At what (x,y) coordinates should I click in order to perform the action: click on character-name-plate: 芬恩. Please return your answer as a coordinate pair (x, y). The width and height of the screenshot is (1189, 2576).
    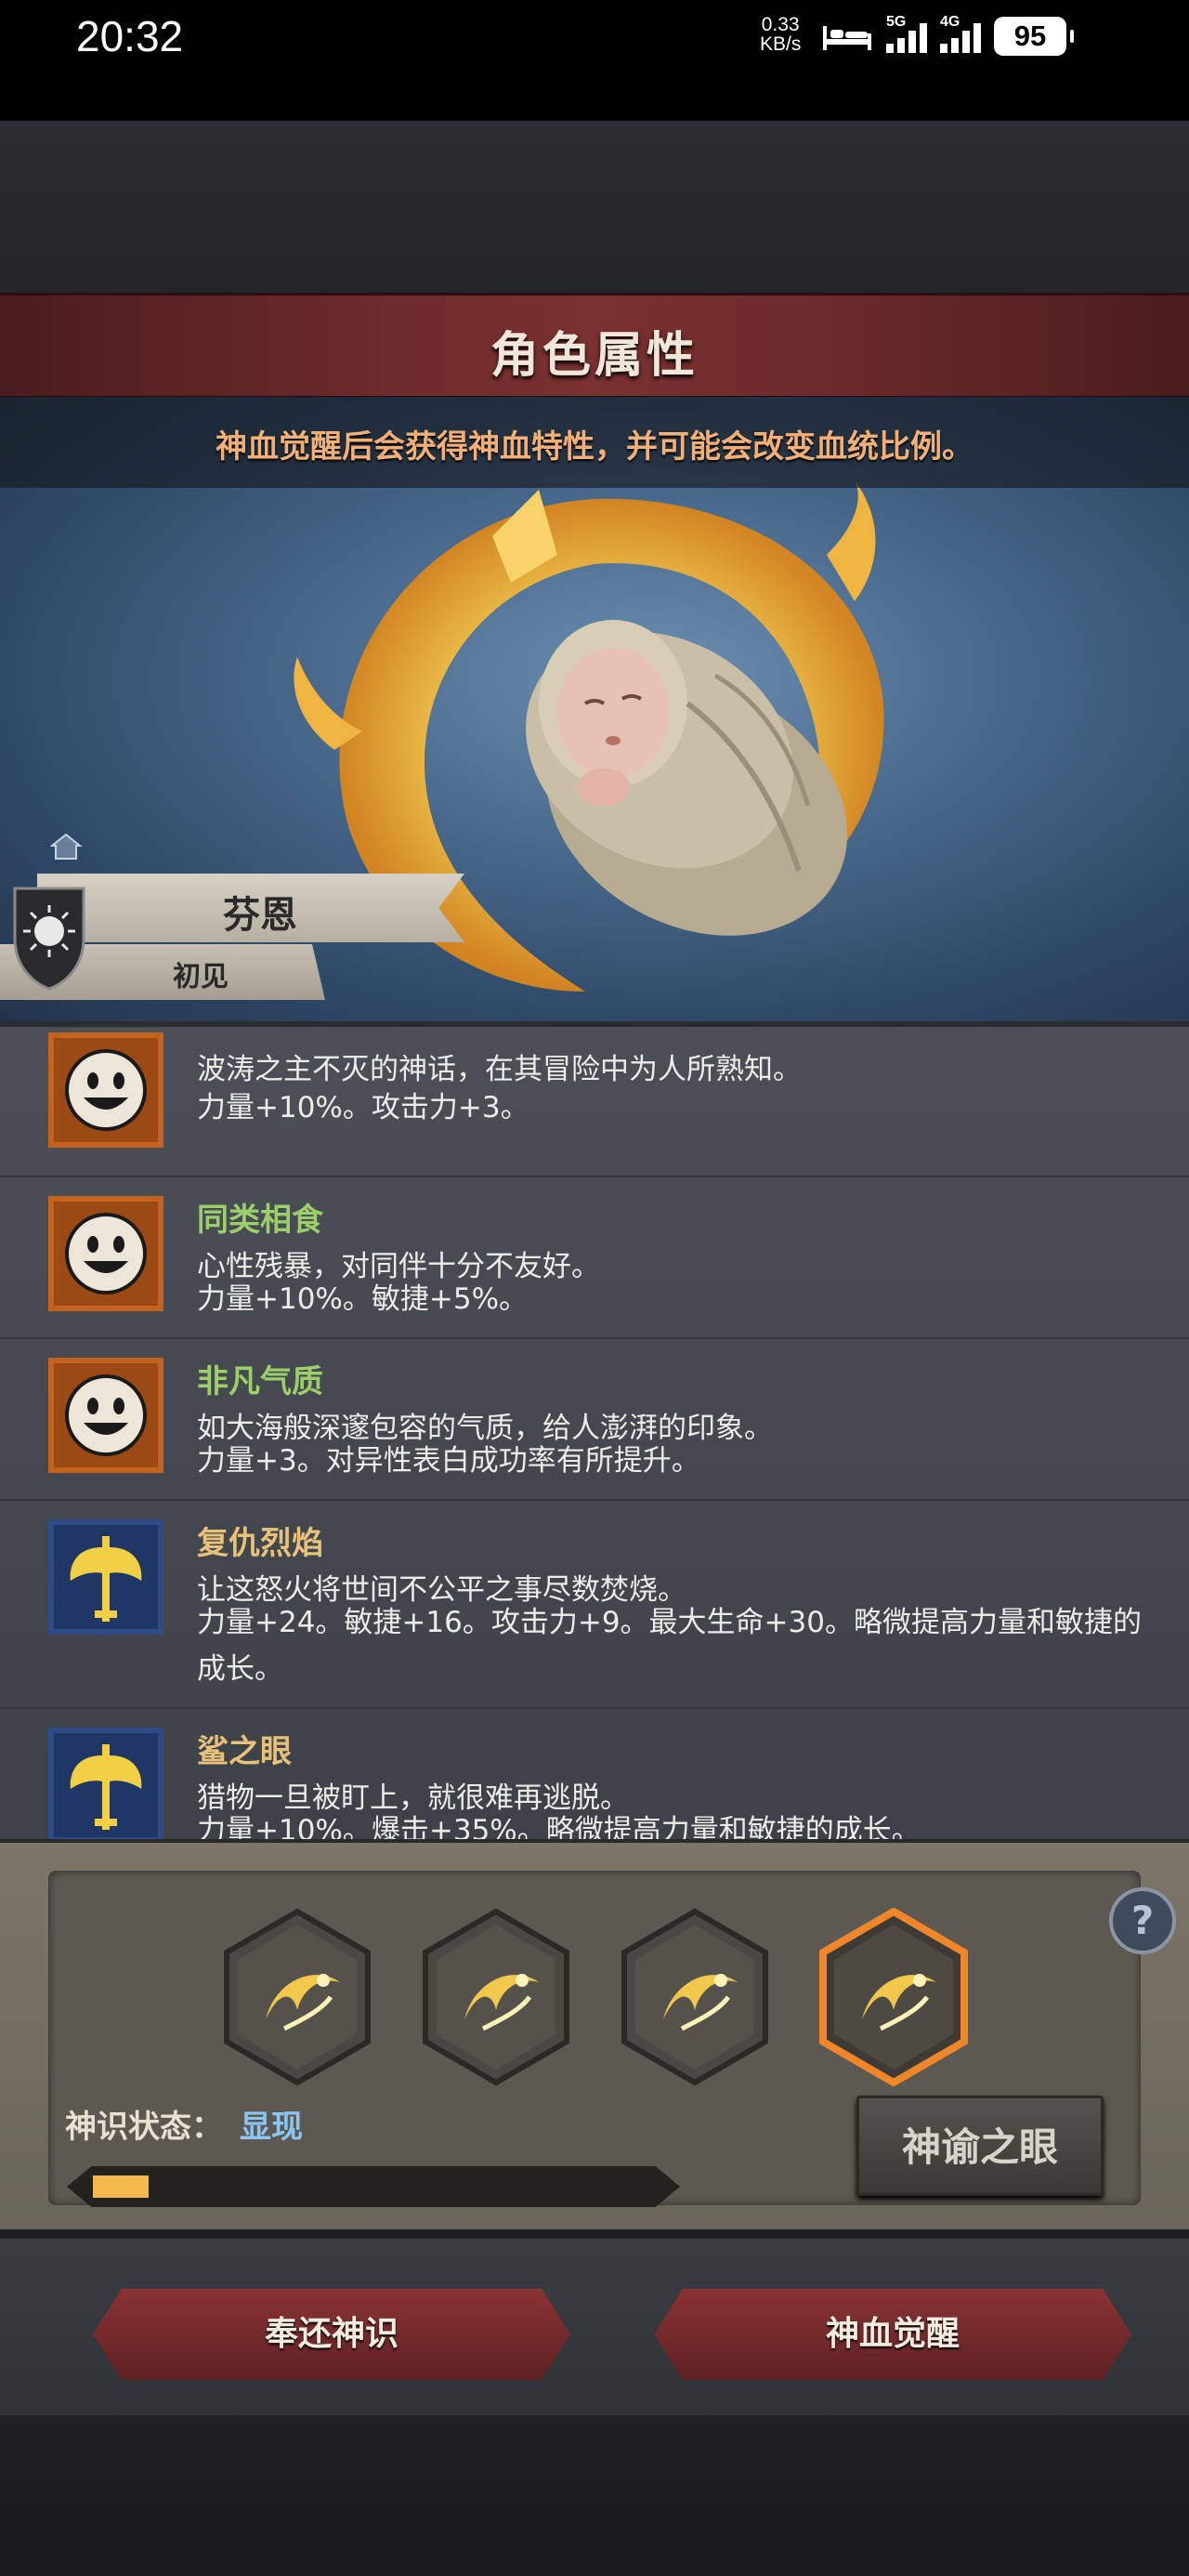
    Looking at the image, I should click on (250, 908).